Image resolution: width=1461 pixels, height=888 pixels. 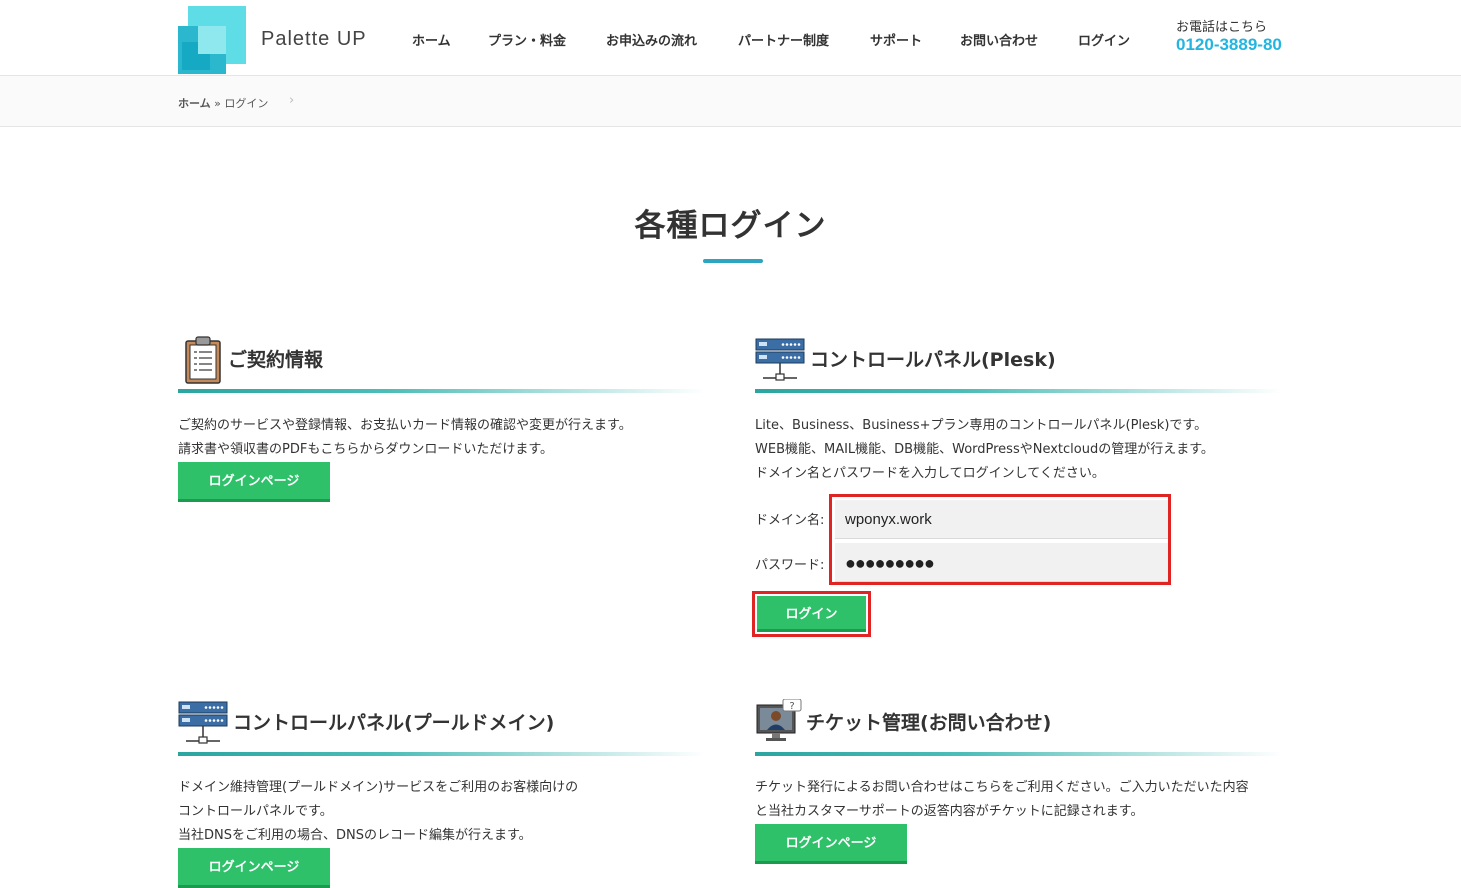 What do you see at coordinates (527, 39) in the screenshot?
I see `nav-plans: プラン・料金` at bounding box center [527, 39].